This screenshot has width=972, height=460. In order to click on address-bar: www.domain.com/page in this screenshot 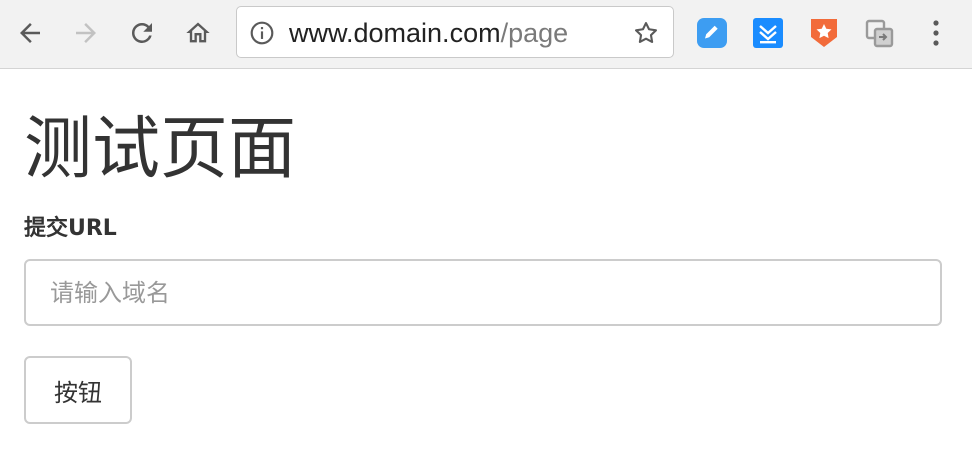, I will do `click(455, 32)`.